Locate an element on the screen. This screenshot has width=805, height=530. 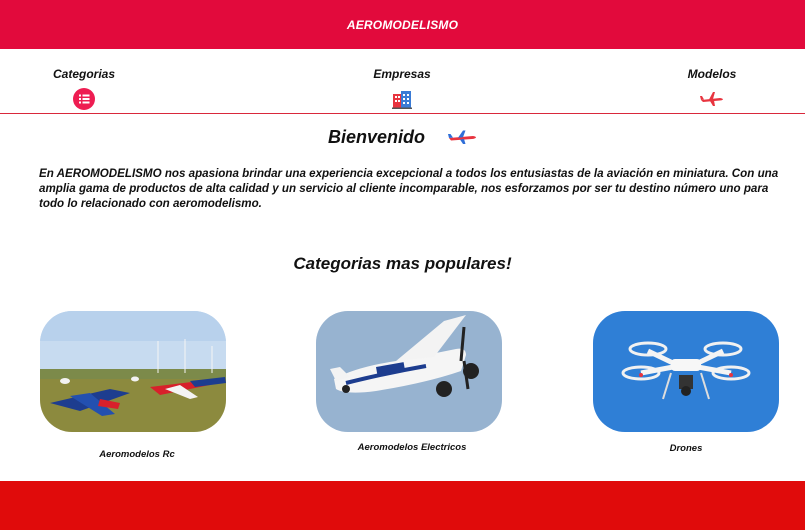
nav-item-modelos: Modelos is located at coordinates (712, 89).